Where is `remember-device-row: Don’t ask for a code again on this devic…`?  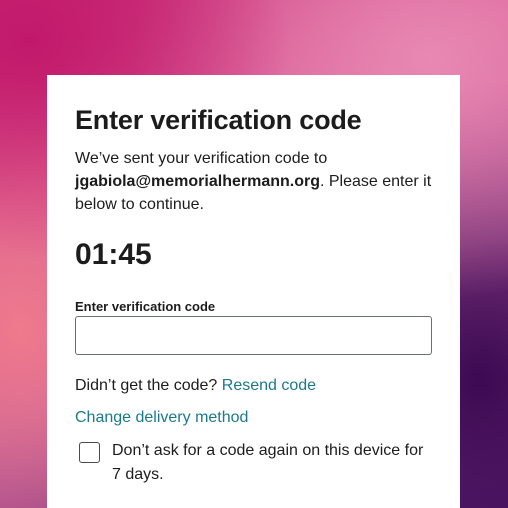 remember-device-row: Don’t ask for a code again on this devic… is located at coordinates (253, 463).